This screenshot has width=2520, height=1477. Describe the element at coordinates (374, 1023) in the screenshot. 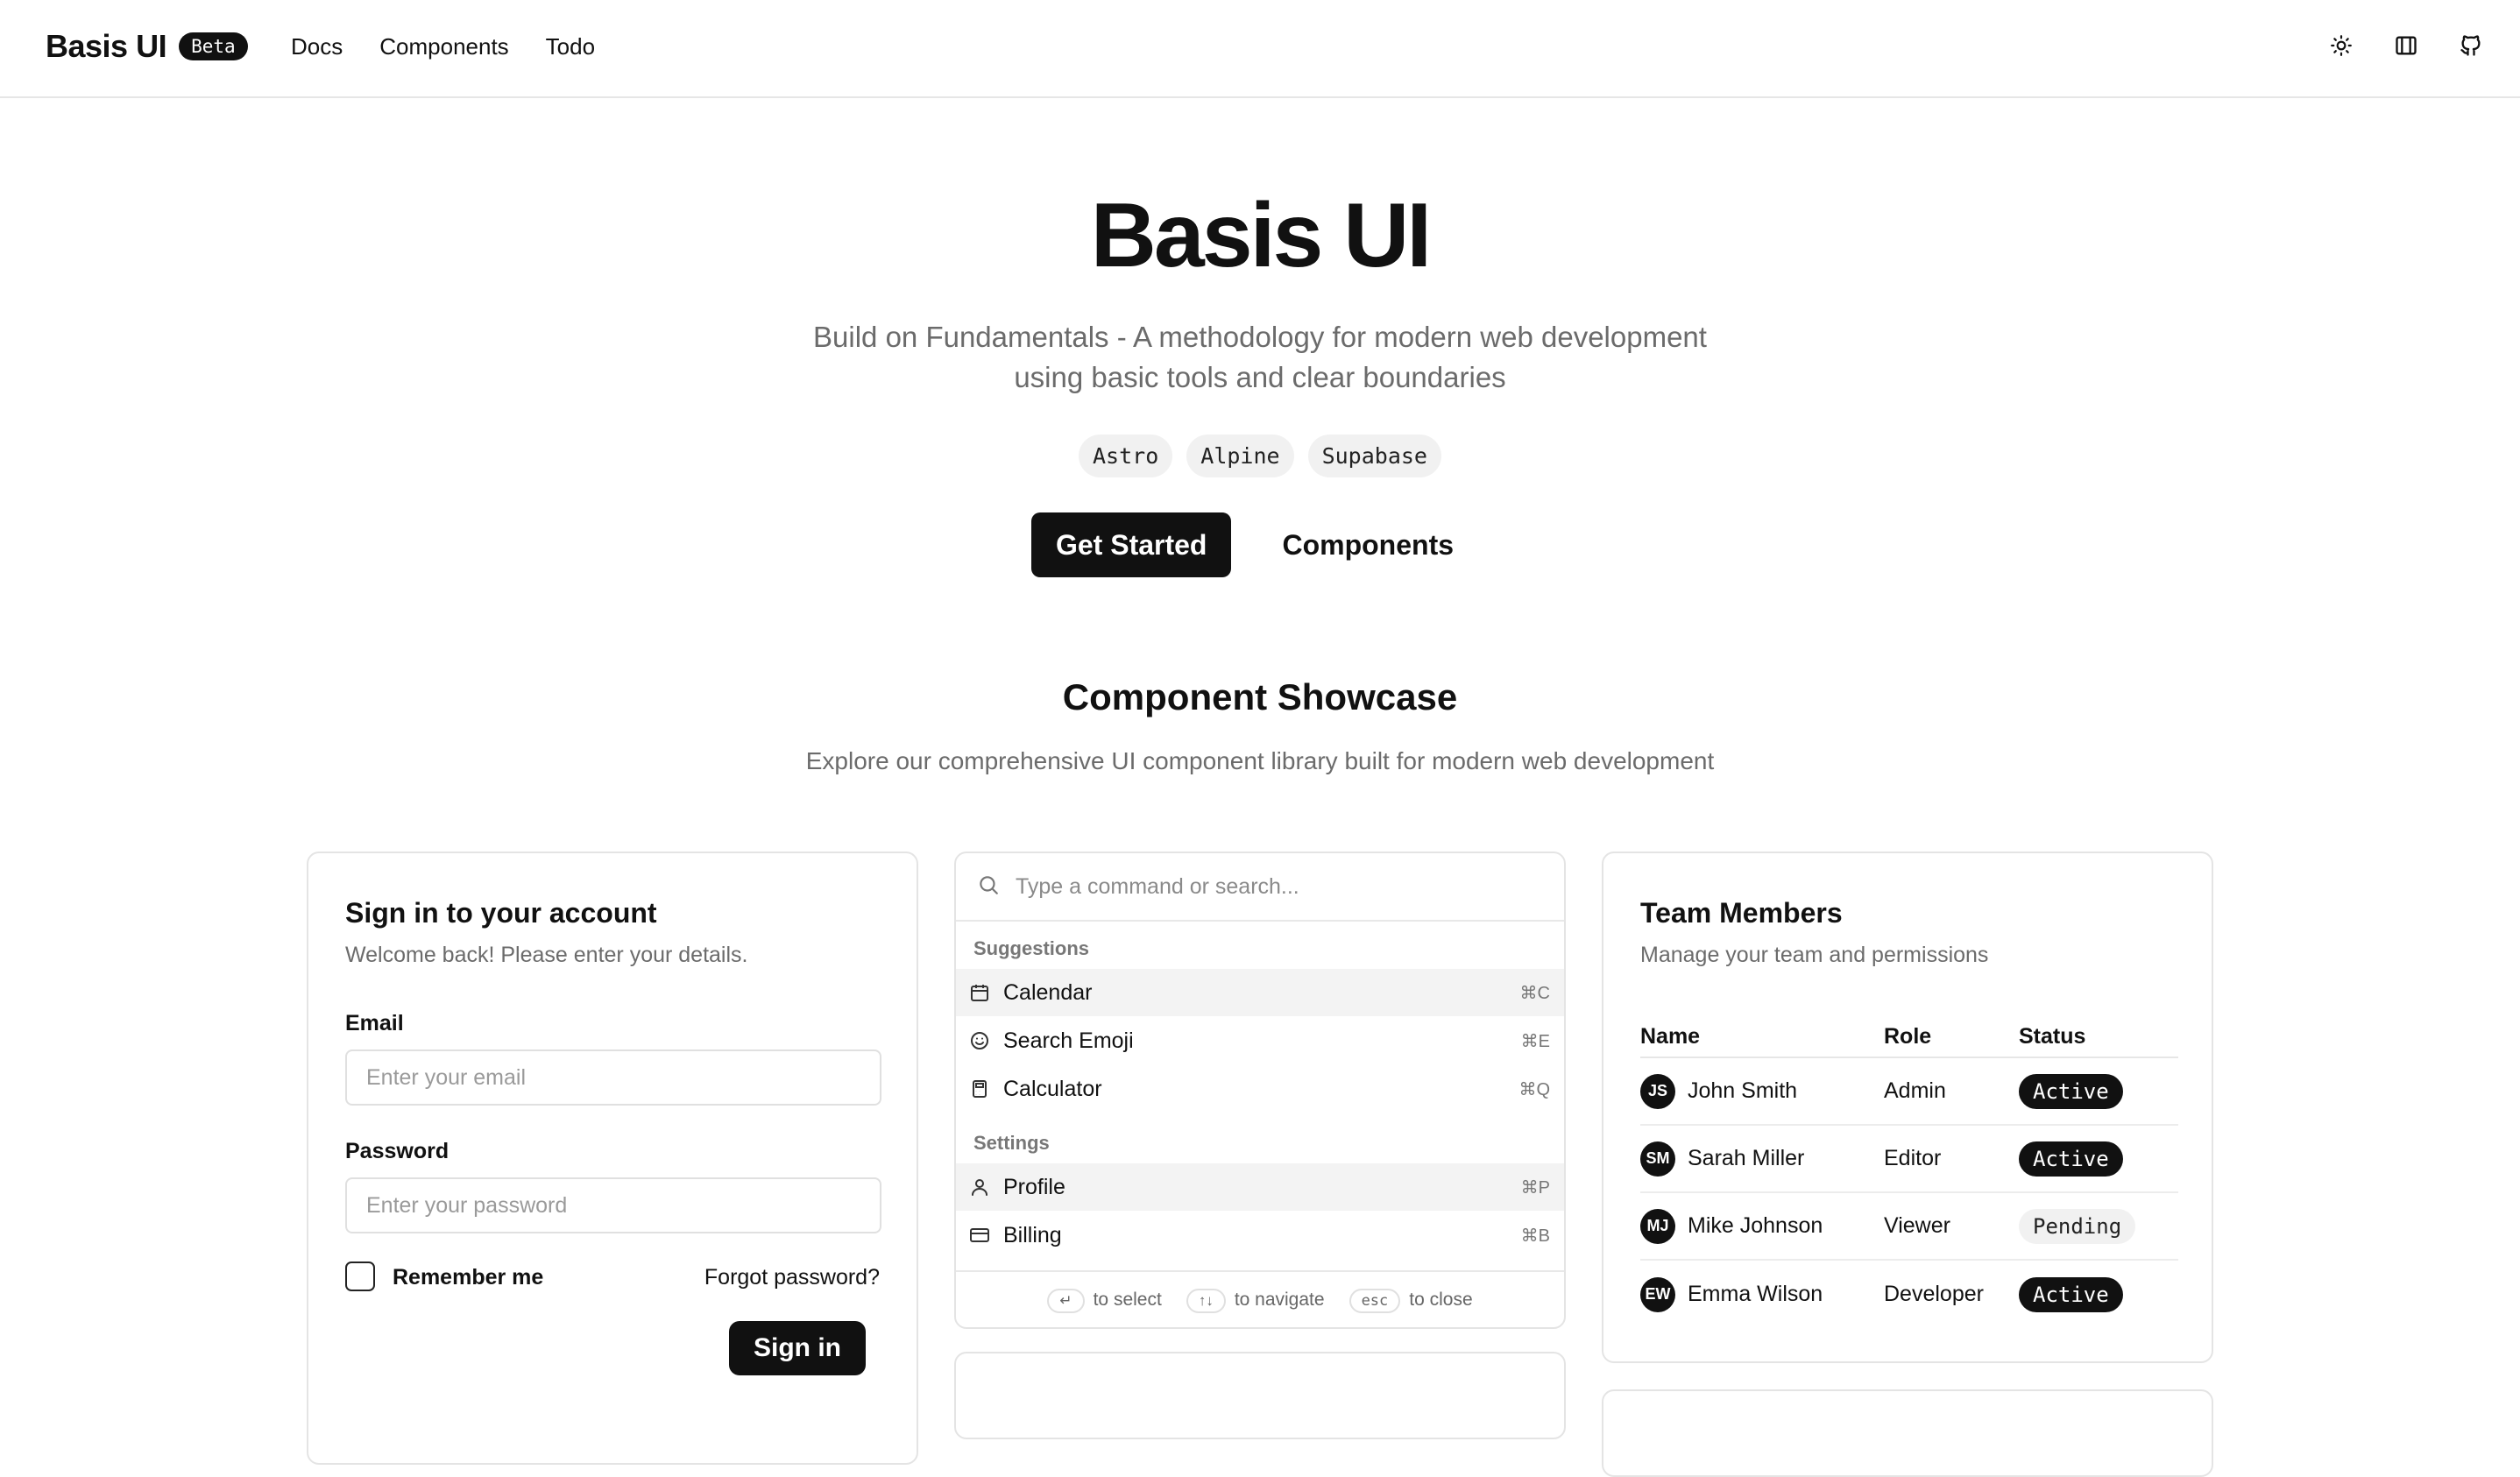

I see `email-label: Email` at that location.